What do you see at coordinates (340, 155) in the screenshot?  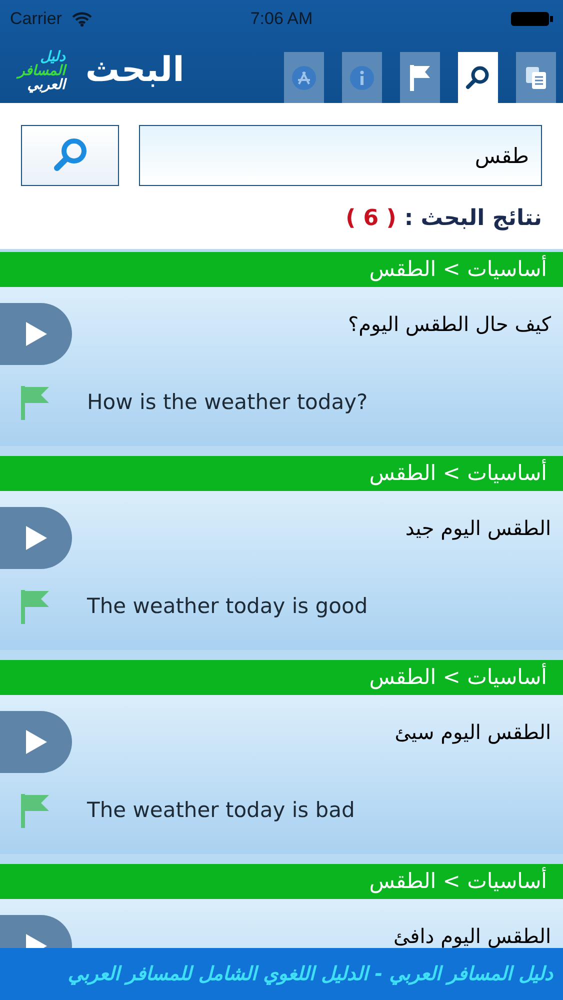 I see `search-field: طقس` at bounding box center [340, 155].